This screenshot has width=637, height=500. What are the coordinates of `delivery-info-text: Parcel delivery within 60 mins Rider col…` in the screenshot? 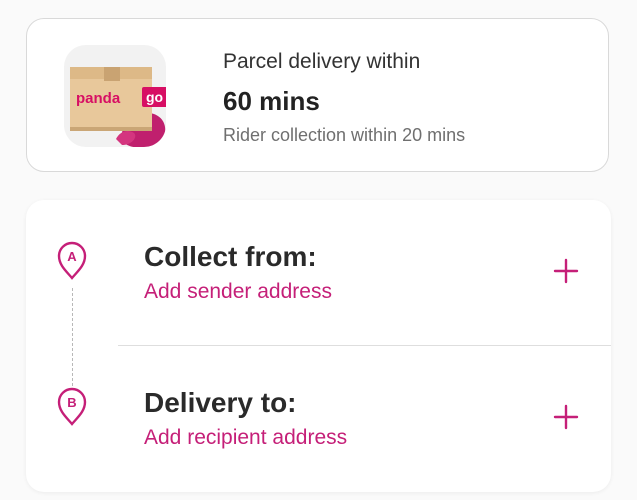 It's located at (344, 98).